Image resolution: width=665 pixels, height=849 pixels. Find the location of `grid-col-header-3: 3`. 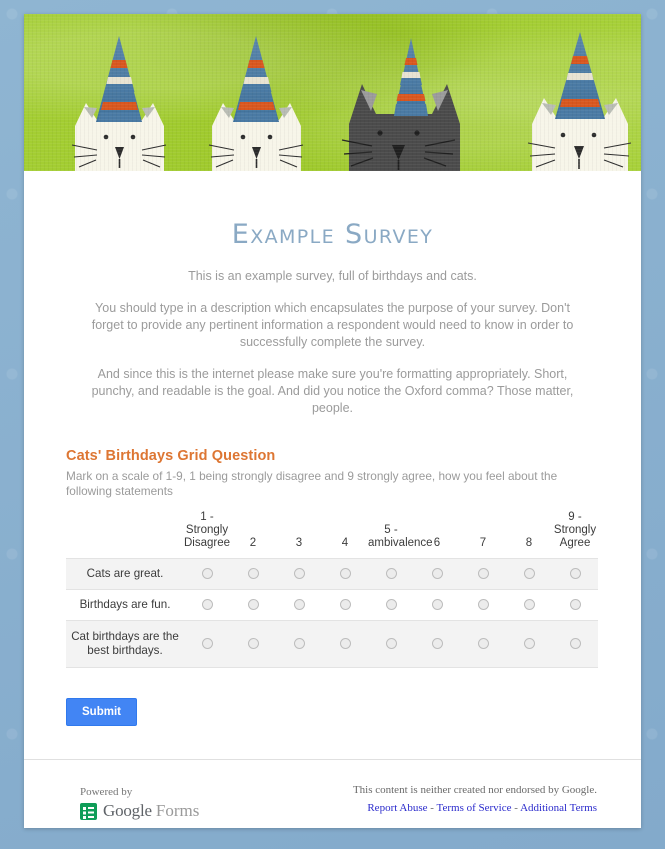

grid-col-header-3: 3 is located at coordinates (299, 543).